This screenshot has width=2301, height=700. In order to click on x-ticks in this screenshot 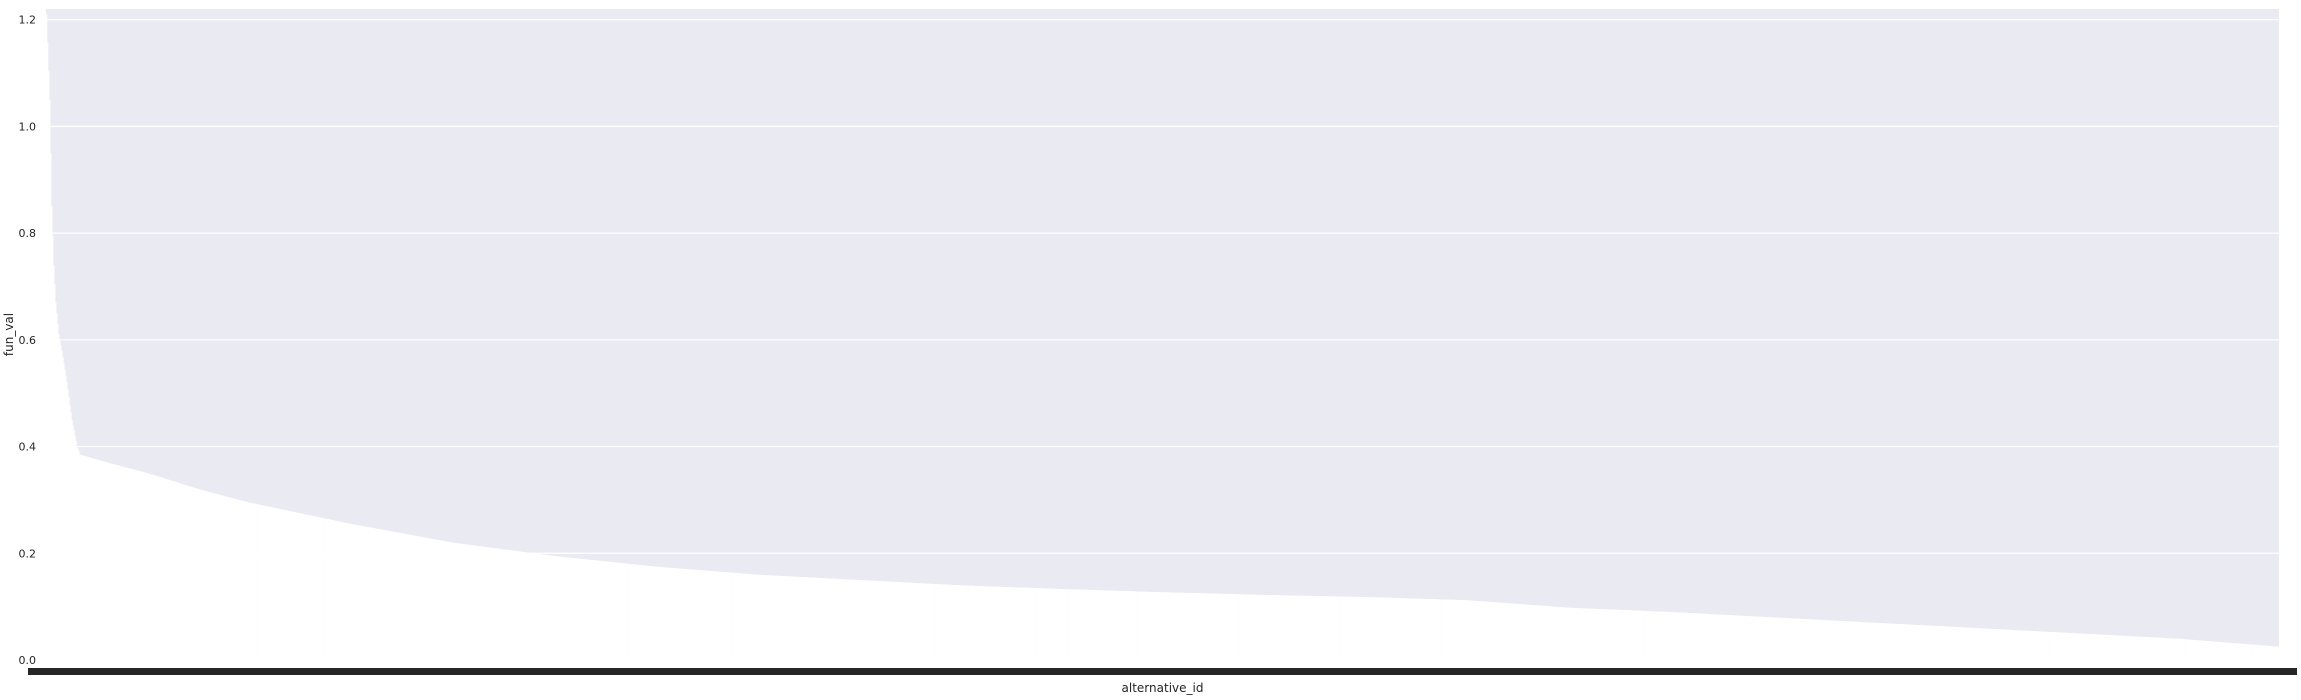, I will do `click(1162, 671)`.